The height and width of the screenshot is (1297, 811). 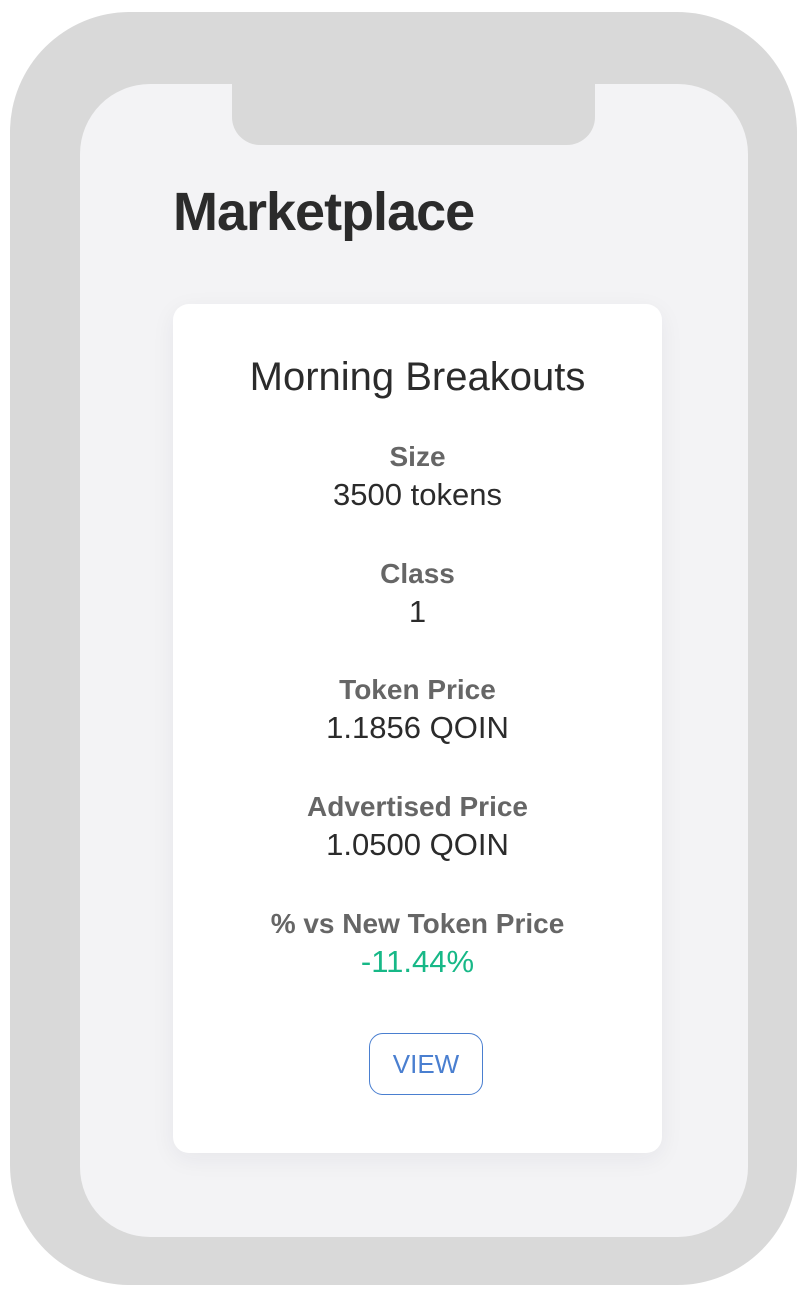 I want to click on price-change-label: % vs New Token Price, so click(x=417, y=923).